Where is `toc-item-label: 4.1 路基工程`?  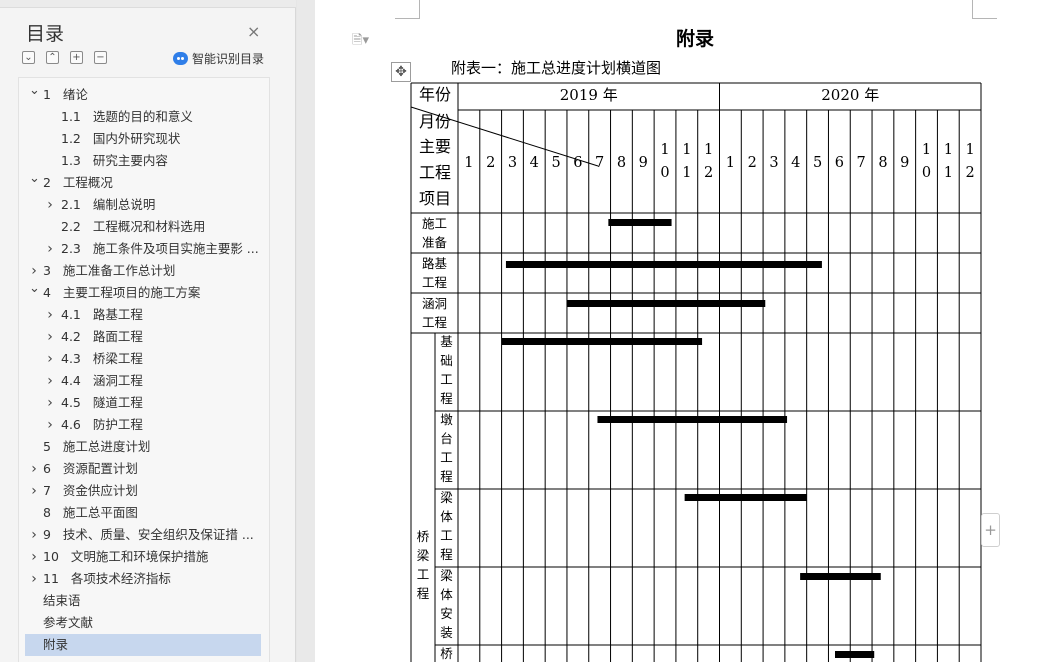 toc-item-label: 4.1 路基工程 is located at coordinates (160, 315).